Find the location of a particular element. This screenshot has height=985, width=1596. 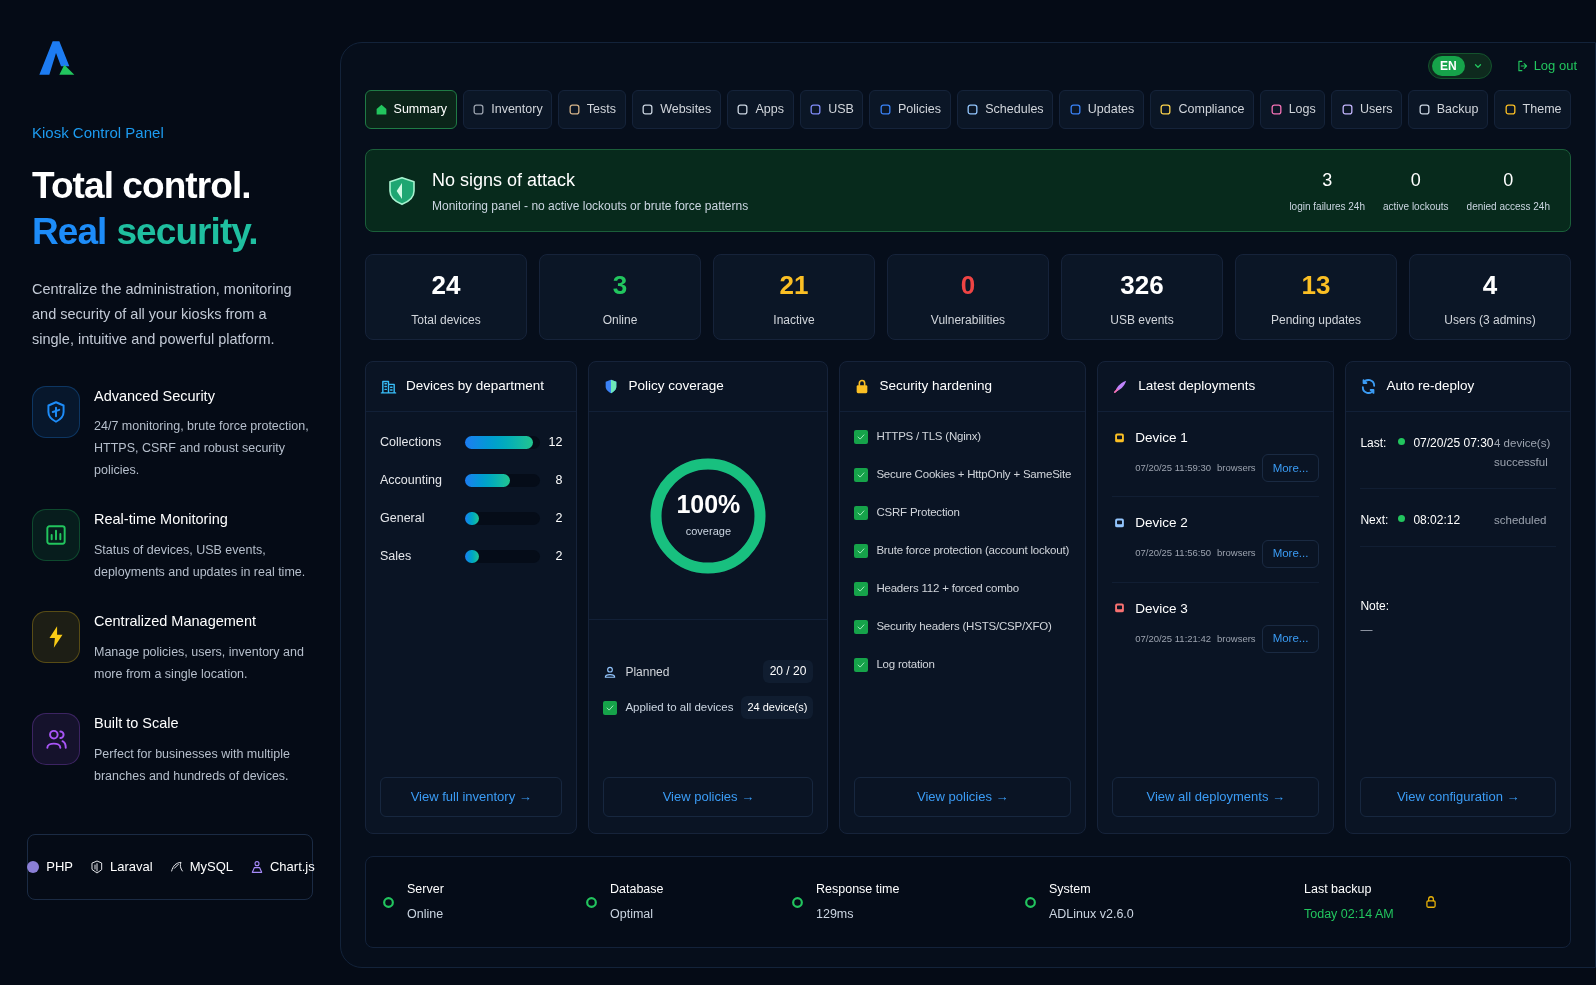

status-label: System is located at coordinates (1070, 890).